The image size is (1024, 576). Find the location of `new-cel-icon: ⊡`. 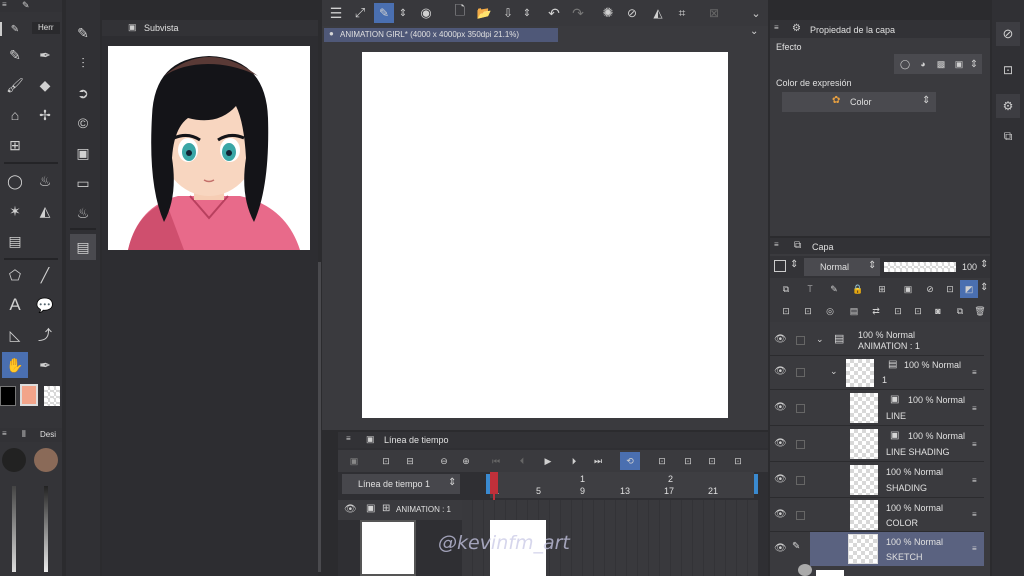

new-cel-icon: ⊡ is located at coordinates (386, 461).